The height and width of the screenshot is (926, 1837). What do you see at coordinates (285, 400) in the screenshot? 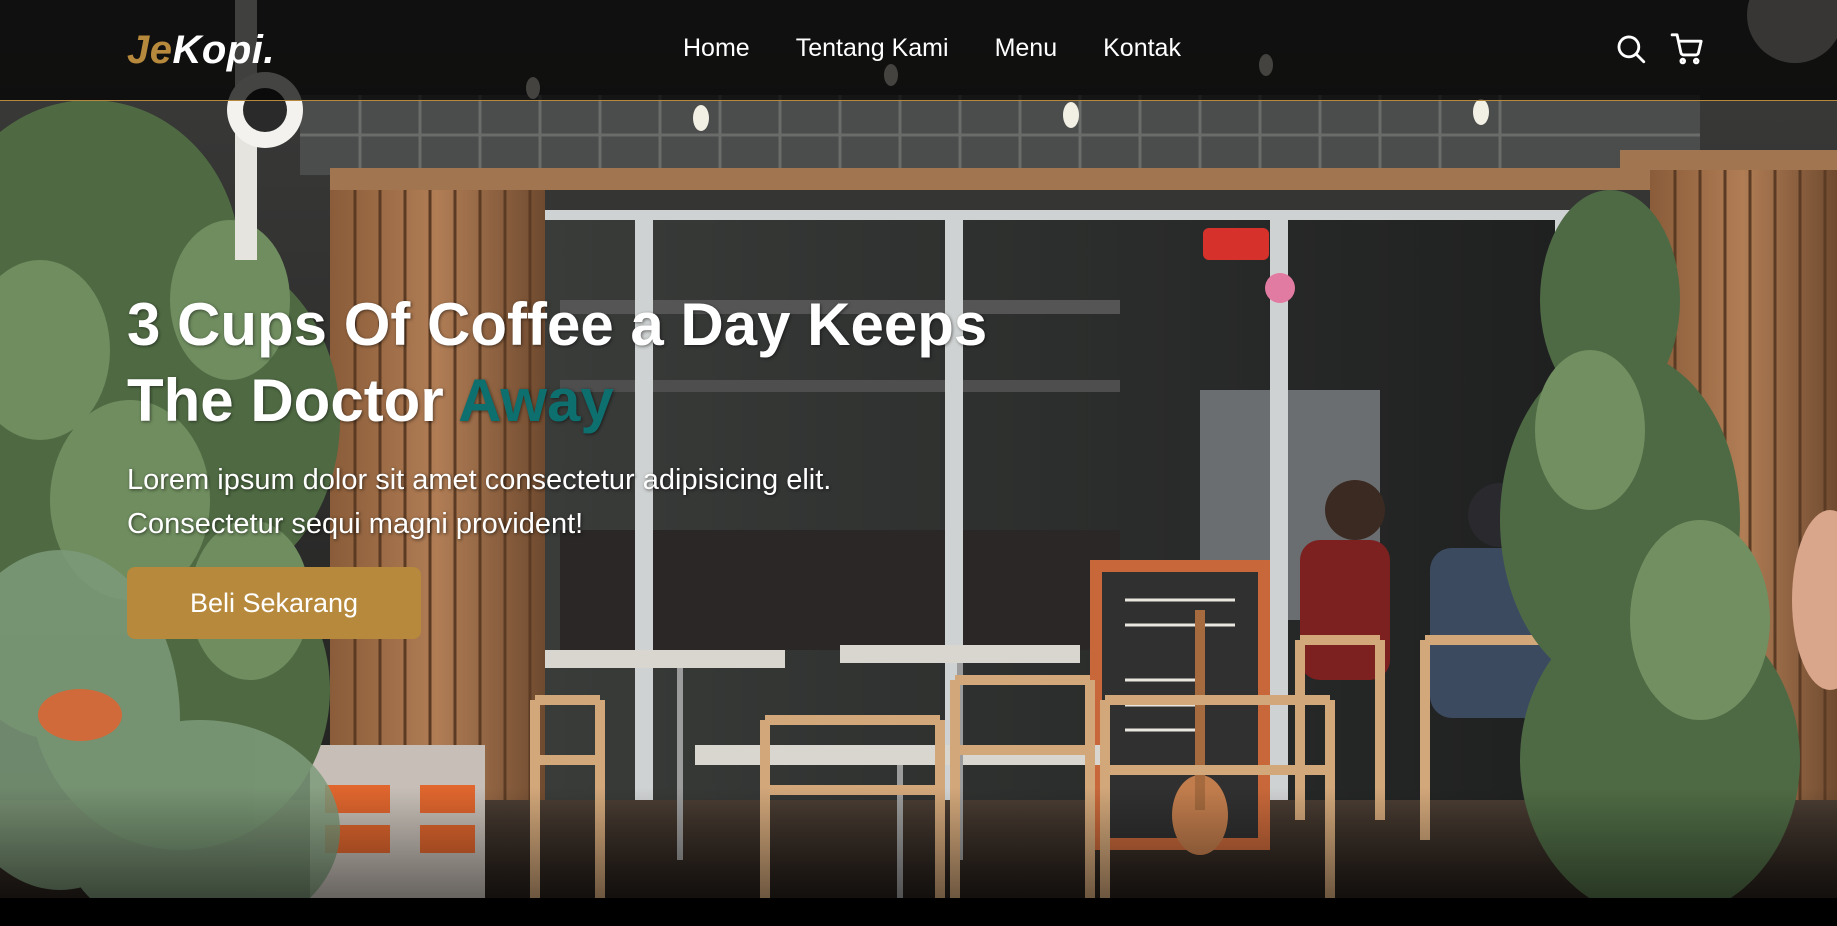
I see `hero-headline-line2: The Doctor` at bounding box center [285, 400].